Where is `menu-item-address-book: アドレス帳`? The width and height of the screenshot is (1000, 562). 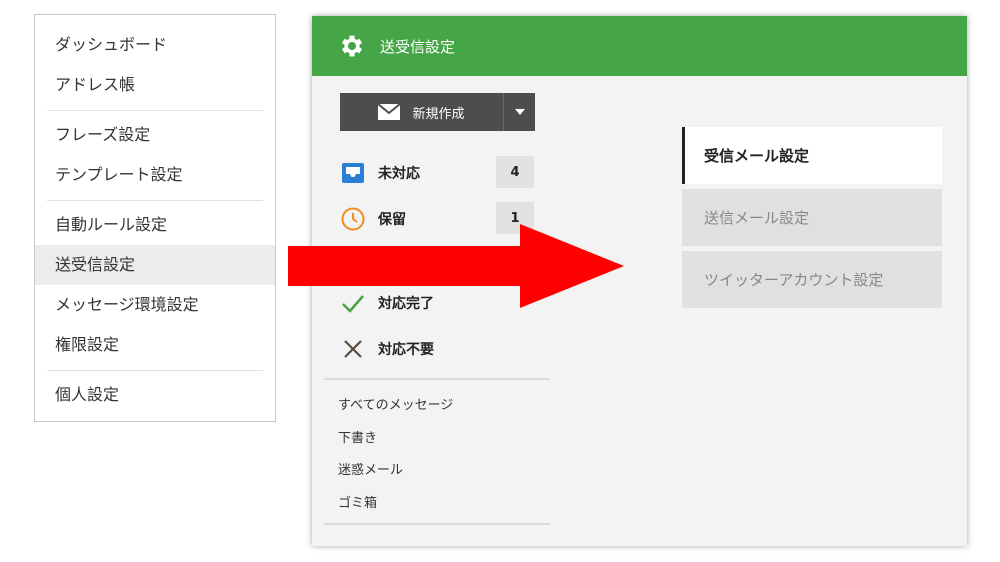 menu-item-address-book: アドレス帳 is located at coordinates (155, 85).